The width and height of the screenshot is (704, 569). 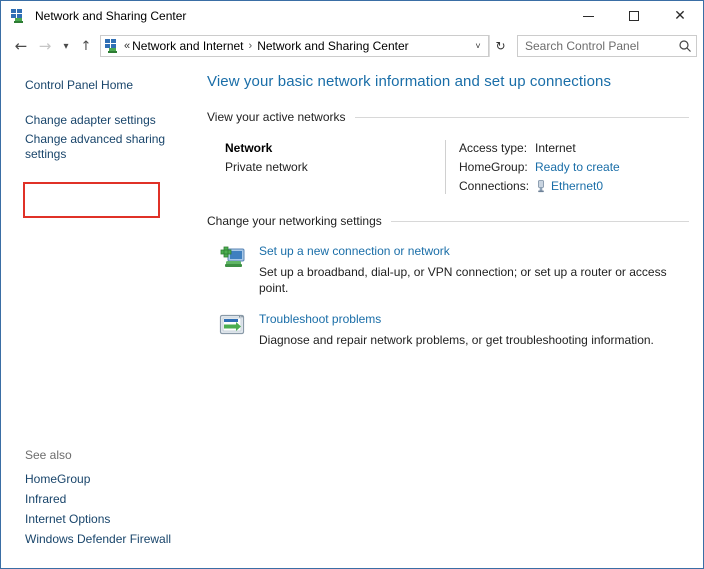 I want to click on minimize-icon, so click(x=588, y=16).